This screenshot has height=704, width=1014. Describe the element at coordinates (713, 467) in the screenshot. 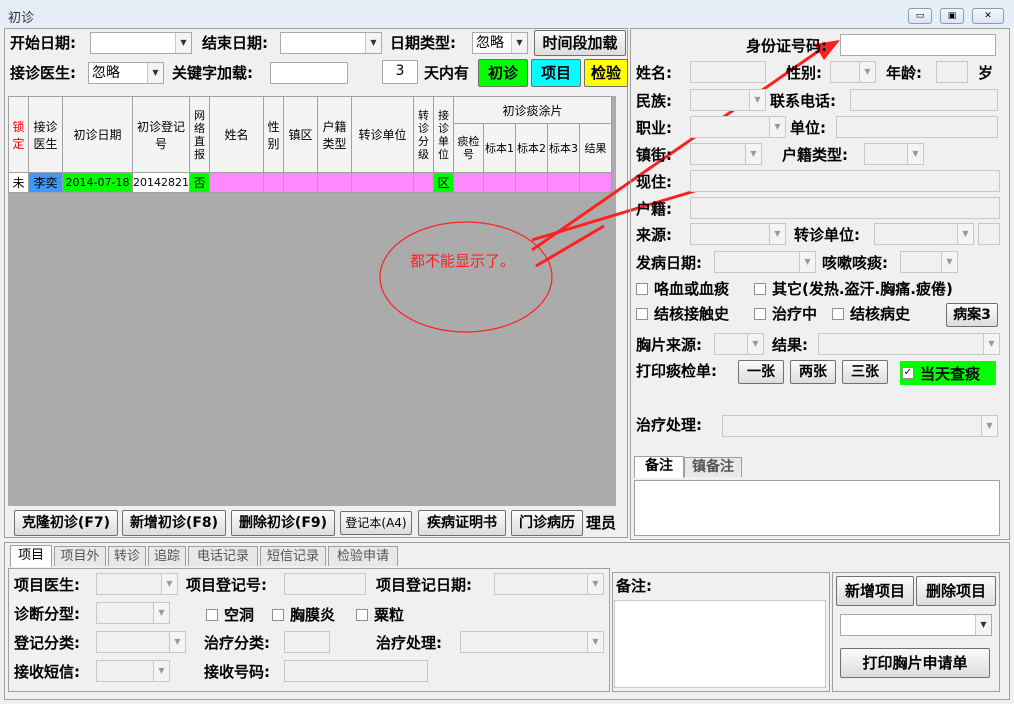

I see `tab-town-note: 镇备注` at that location.